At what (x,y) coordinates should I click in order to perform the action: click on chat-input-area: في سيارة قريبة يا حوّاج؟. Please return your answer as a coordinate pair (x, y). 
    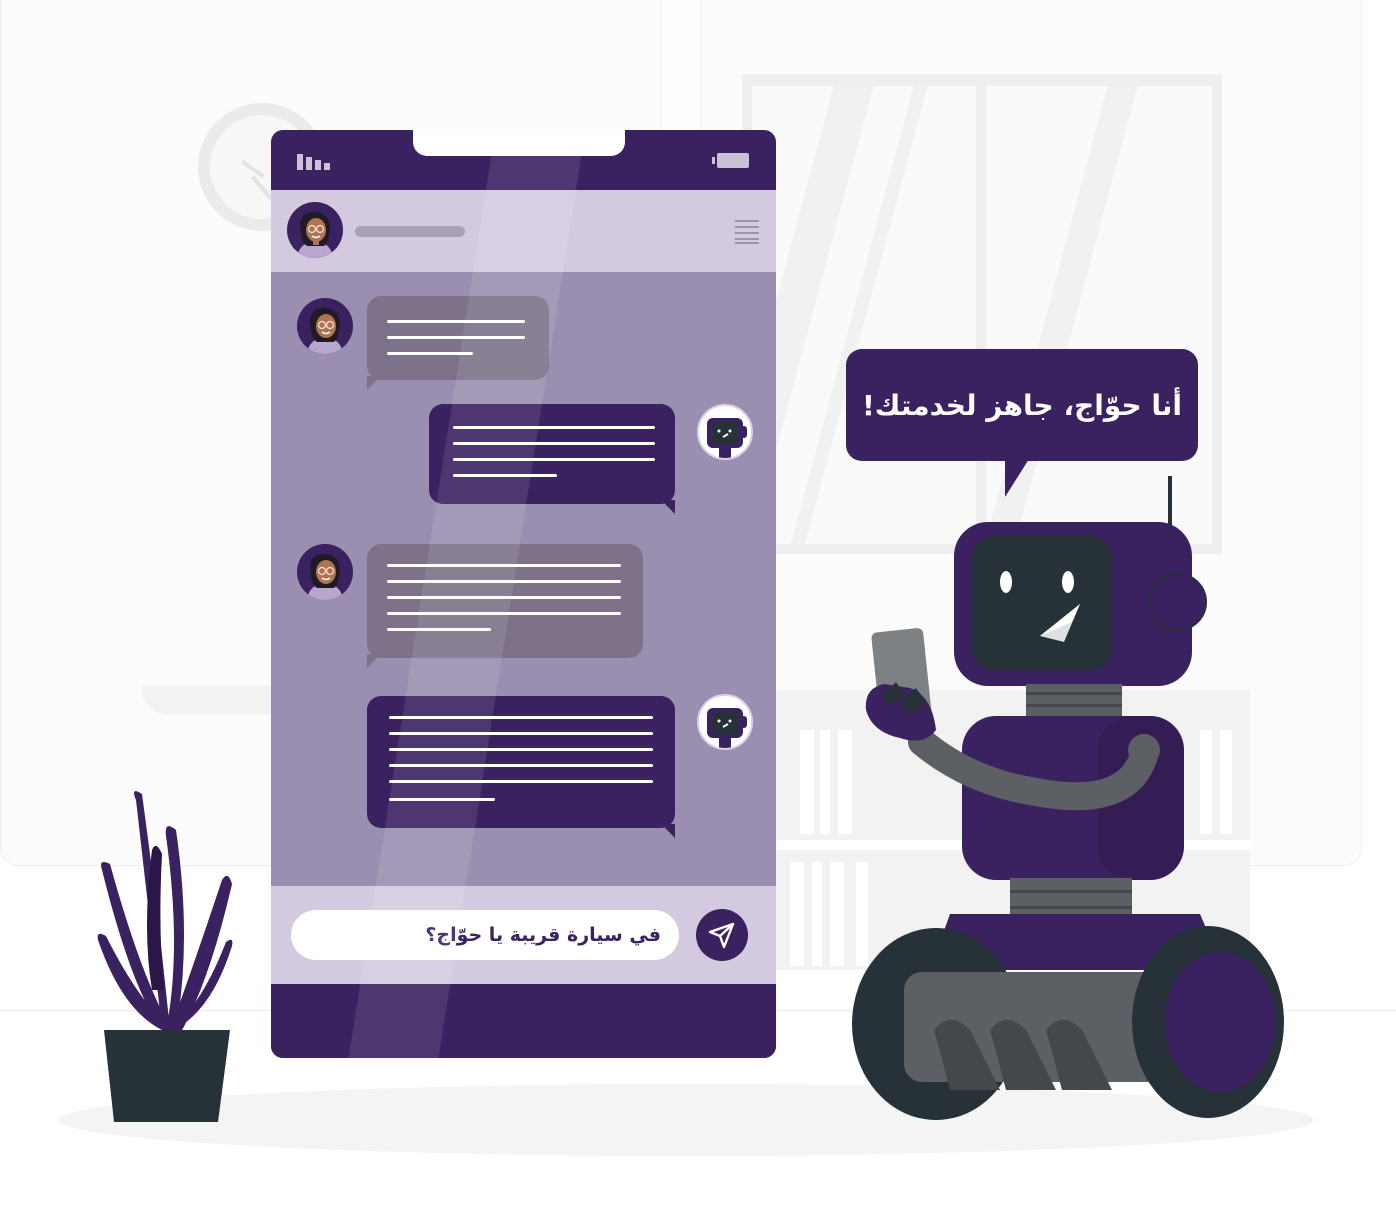
    Looking at the image, I should click on (523, 935).